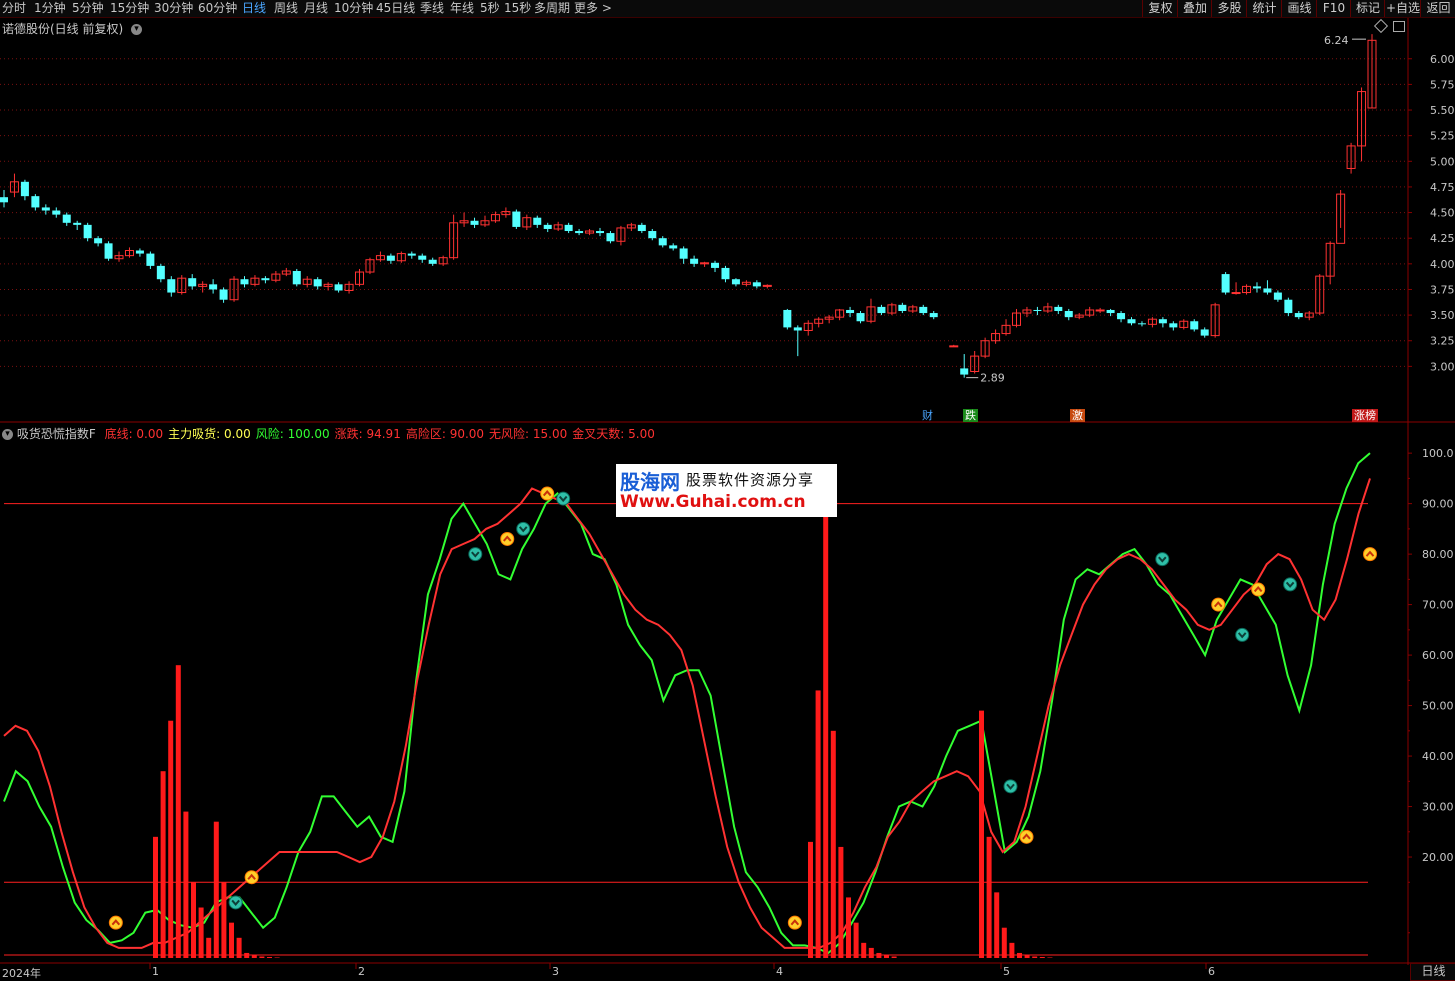 This screenshot has height=981, width=1455. I want to click on price-tick-label: 3.00, so click(1442, 366).